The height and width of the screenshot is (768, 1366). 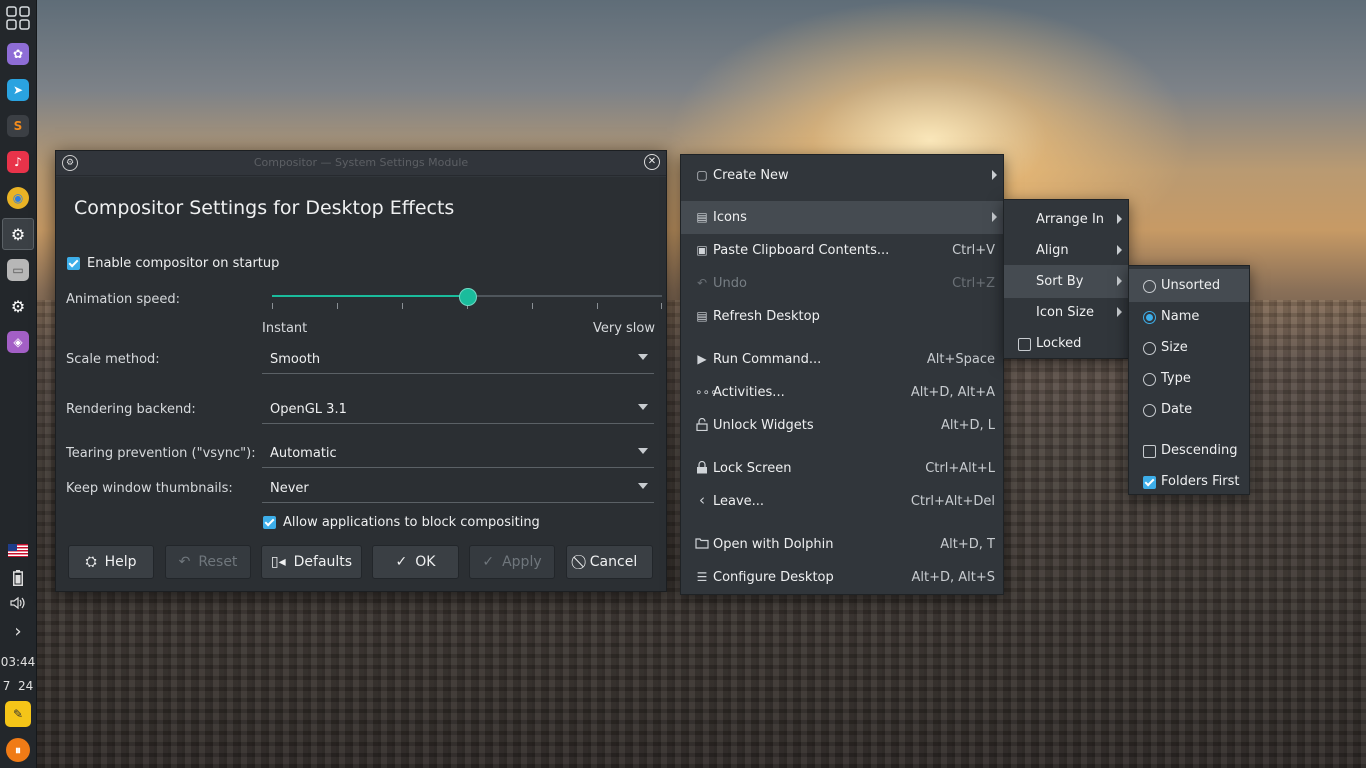 I want to click on menu-item-descending: Descending, so click(x=1189, y=450).